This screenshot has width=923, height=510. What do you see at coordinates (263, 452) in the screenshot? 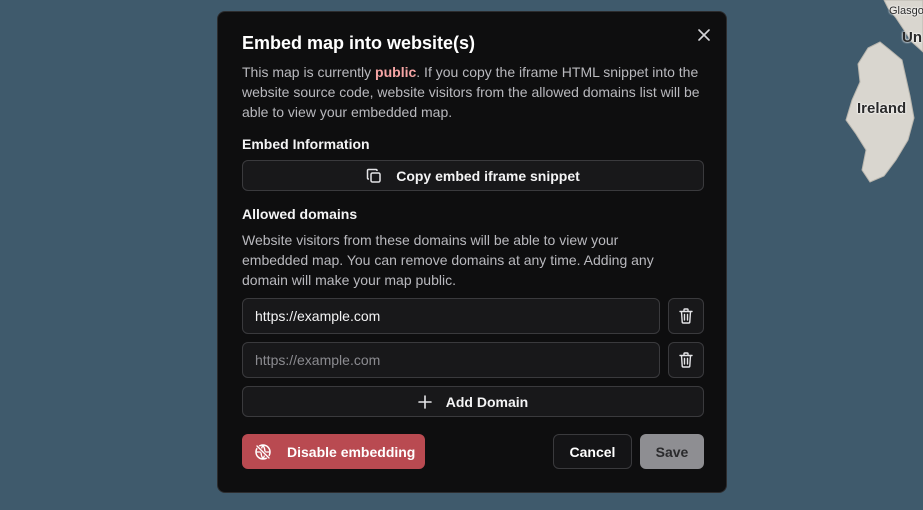
I see `globe-off-icon` at bounding box center [263, 452].